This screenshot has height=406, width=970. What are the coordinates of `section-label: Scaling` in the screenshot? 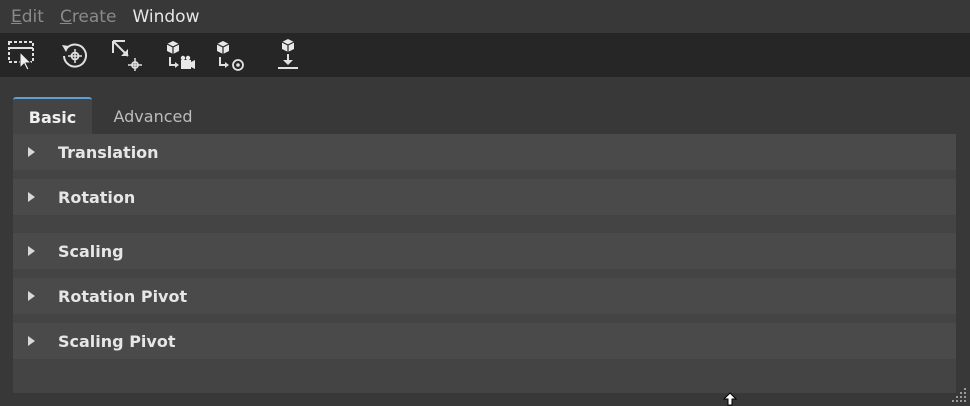 It's located at (91, 251).